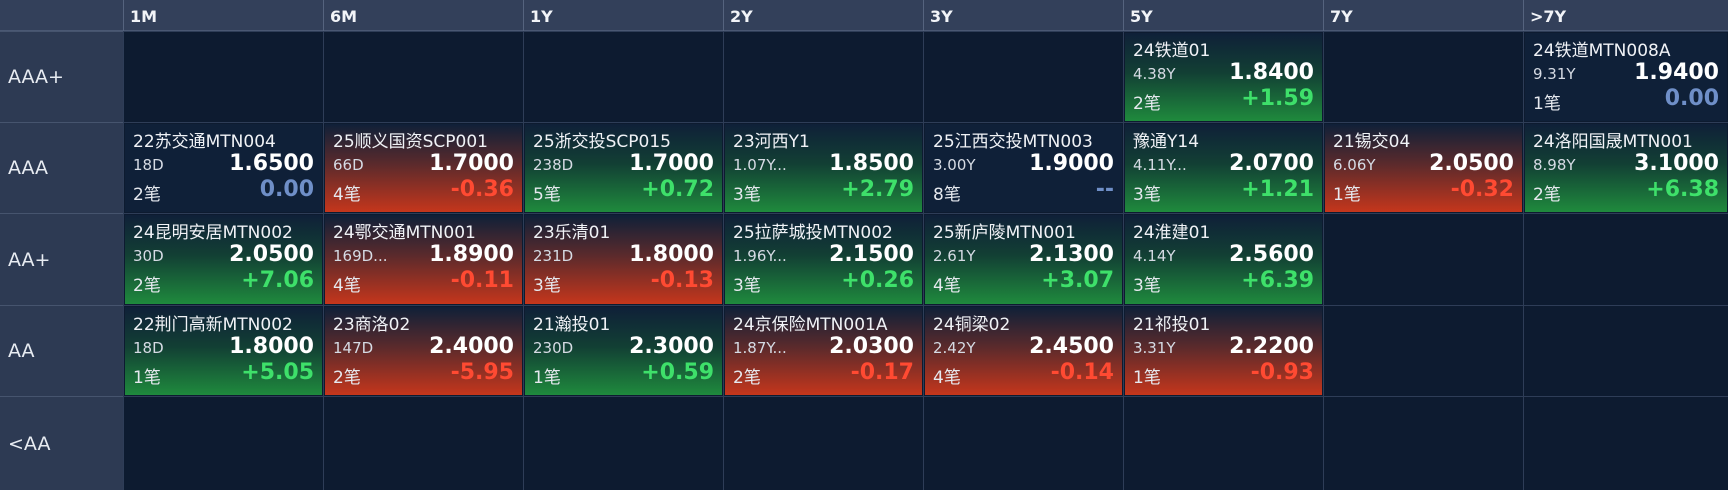 The image size is (1728, 490). I want to click on bond-card: 21锡交04 6.06Y 2.0500 1笔 -0.32, so click(1423, 168).